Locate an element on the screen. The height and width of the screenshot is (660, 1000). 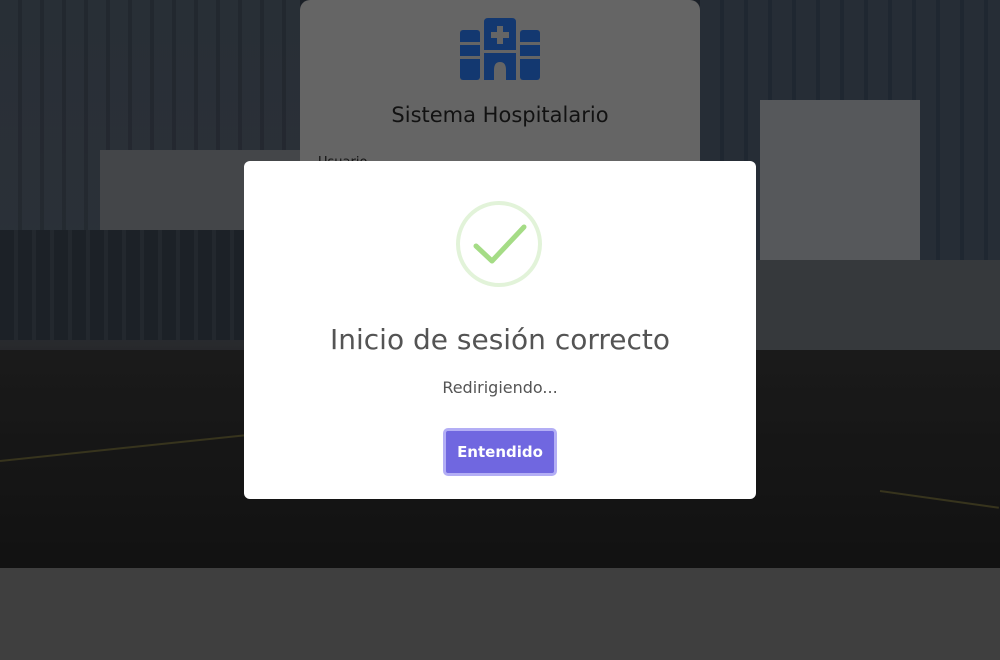
confirm-button: Entendido is located at coordinates (500, 452).